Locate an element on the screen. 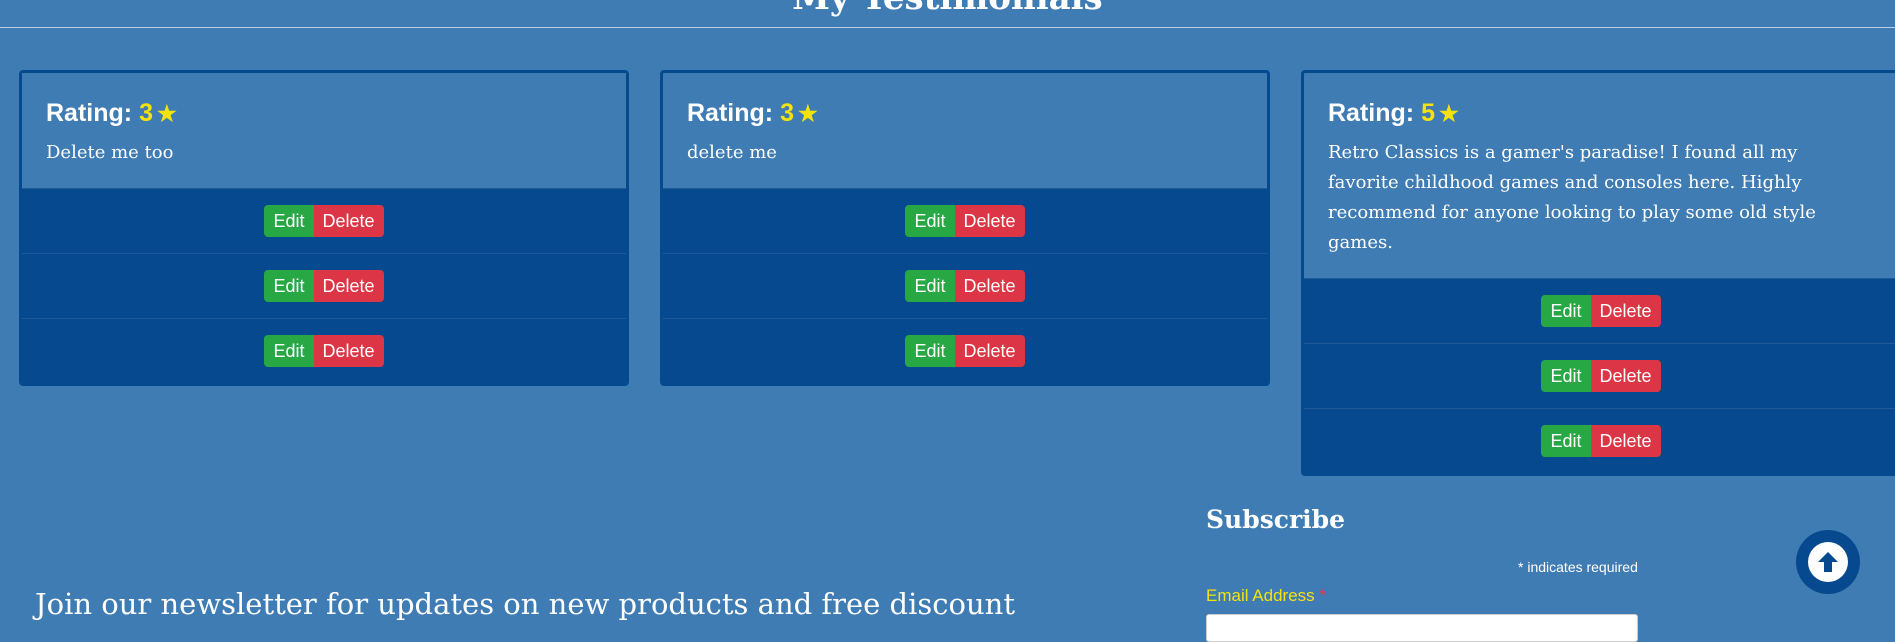  rating-value: 5 is located at coordinates (1428, 113).